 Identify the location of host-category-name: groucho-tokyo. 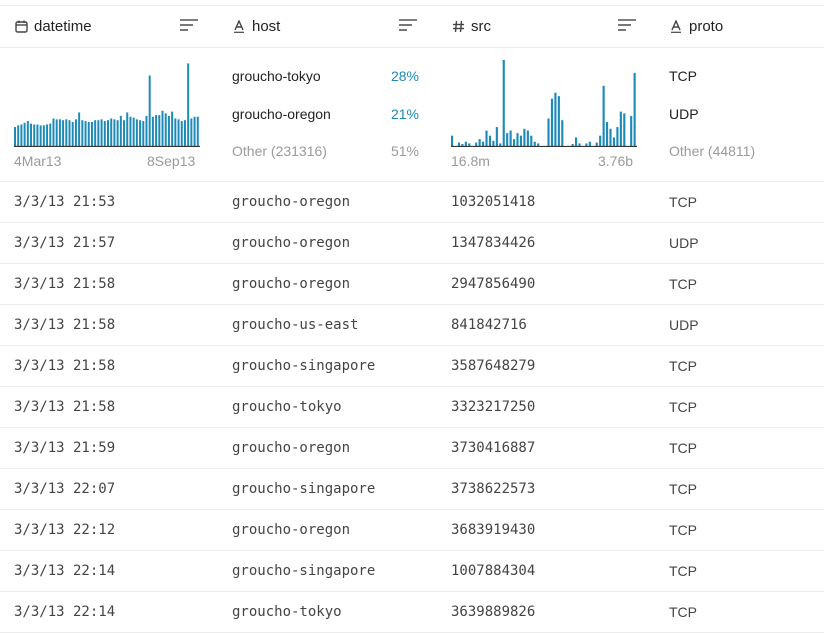
(276, 76).